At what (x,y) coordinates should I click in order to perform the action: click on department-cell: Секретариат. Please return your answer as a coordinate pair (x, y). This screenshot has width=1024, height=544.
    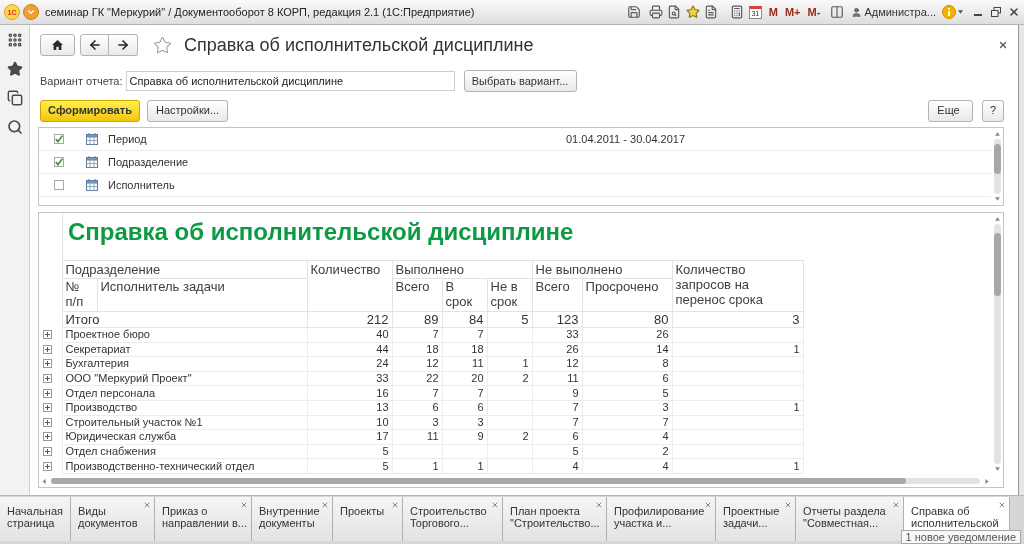
    Looking at the image, I should click on (184, 349).